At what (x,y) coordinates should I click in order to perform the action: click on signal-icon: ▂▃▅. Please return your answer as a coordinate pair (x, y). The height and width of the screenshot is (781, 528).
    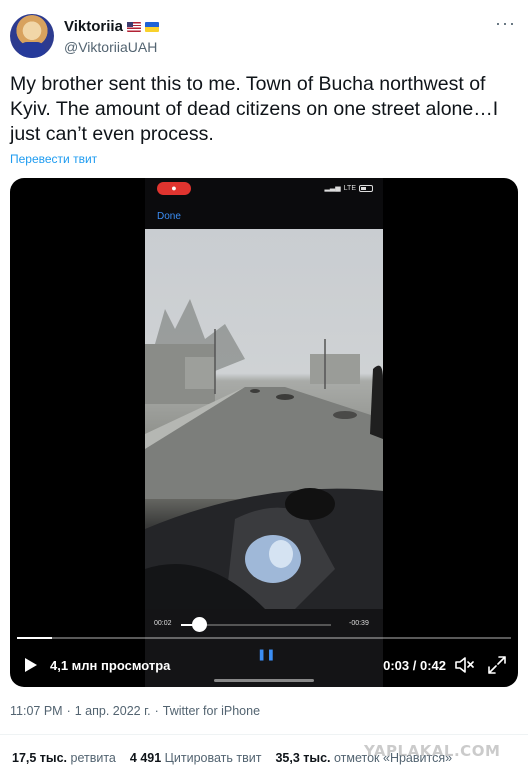
    Looking at the image, I should click on (332, 188).